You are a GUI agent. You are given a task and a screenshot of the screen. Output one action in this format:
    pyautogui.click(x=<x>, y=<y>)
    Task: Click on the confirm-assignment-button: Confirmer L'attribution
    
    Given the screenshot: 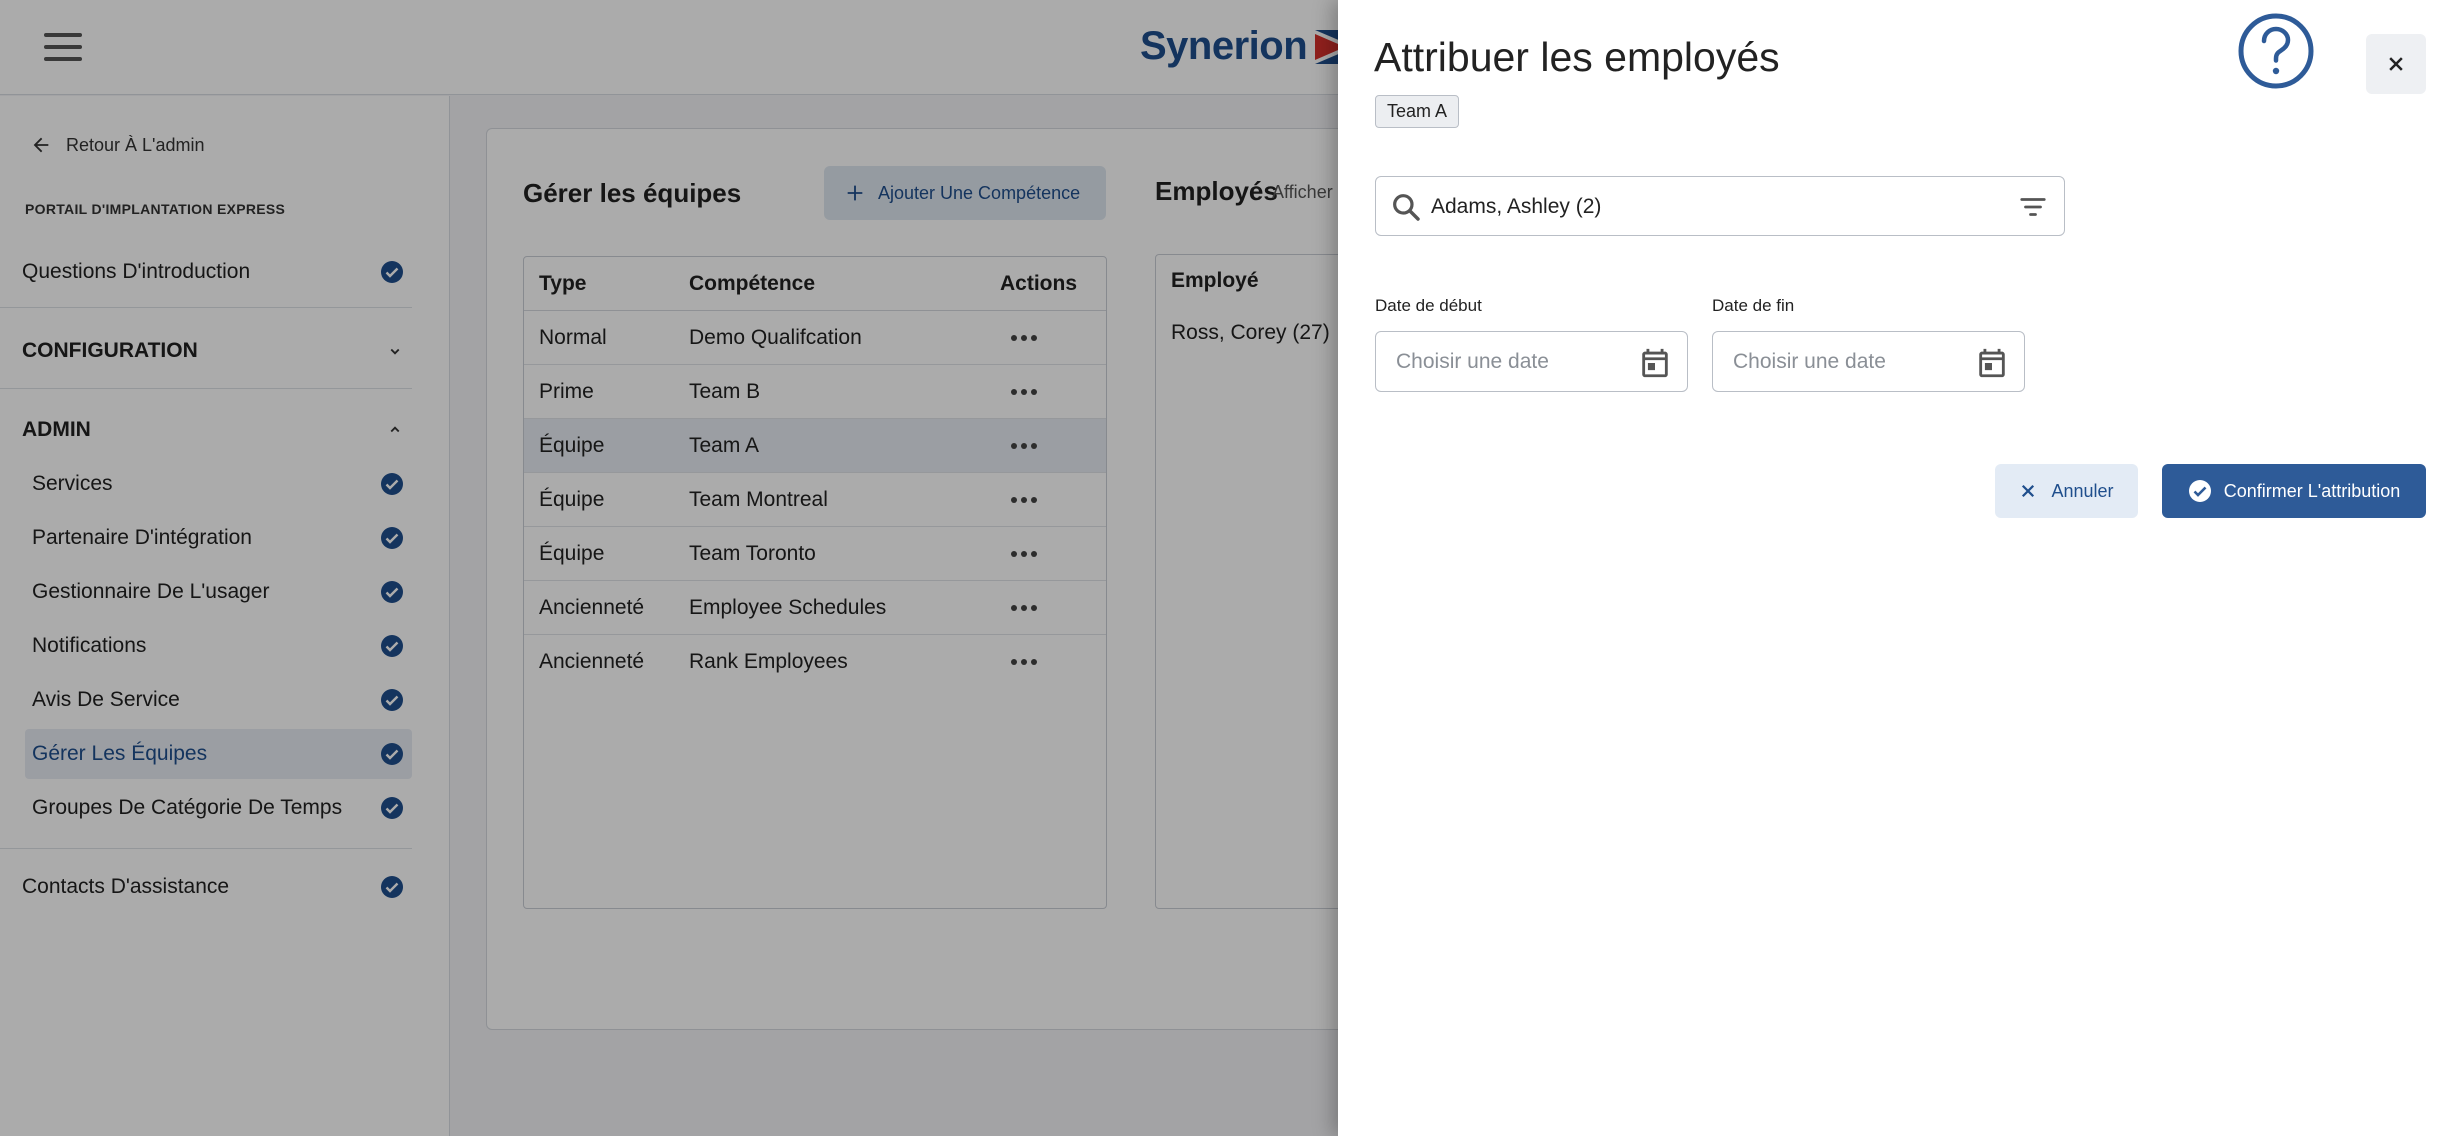 What is the action you would take?
    pyautogui.click(x=2294, y=491)
    